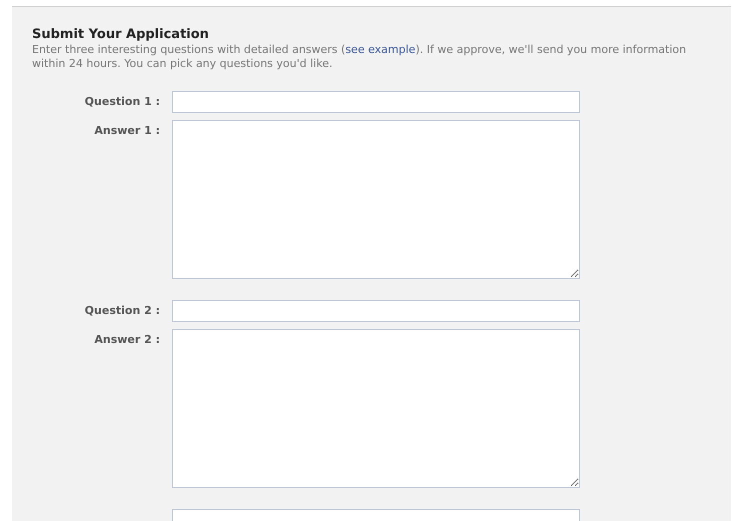 This screenshot has height=521, width=743. I want to click on question-label: Question 1 :, so click(122, 101).